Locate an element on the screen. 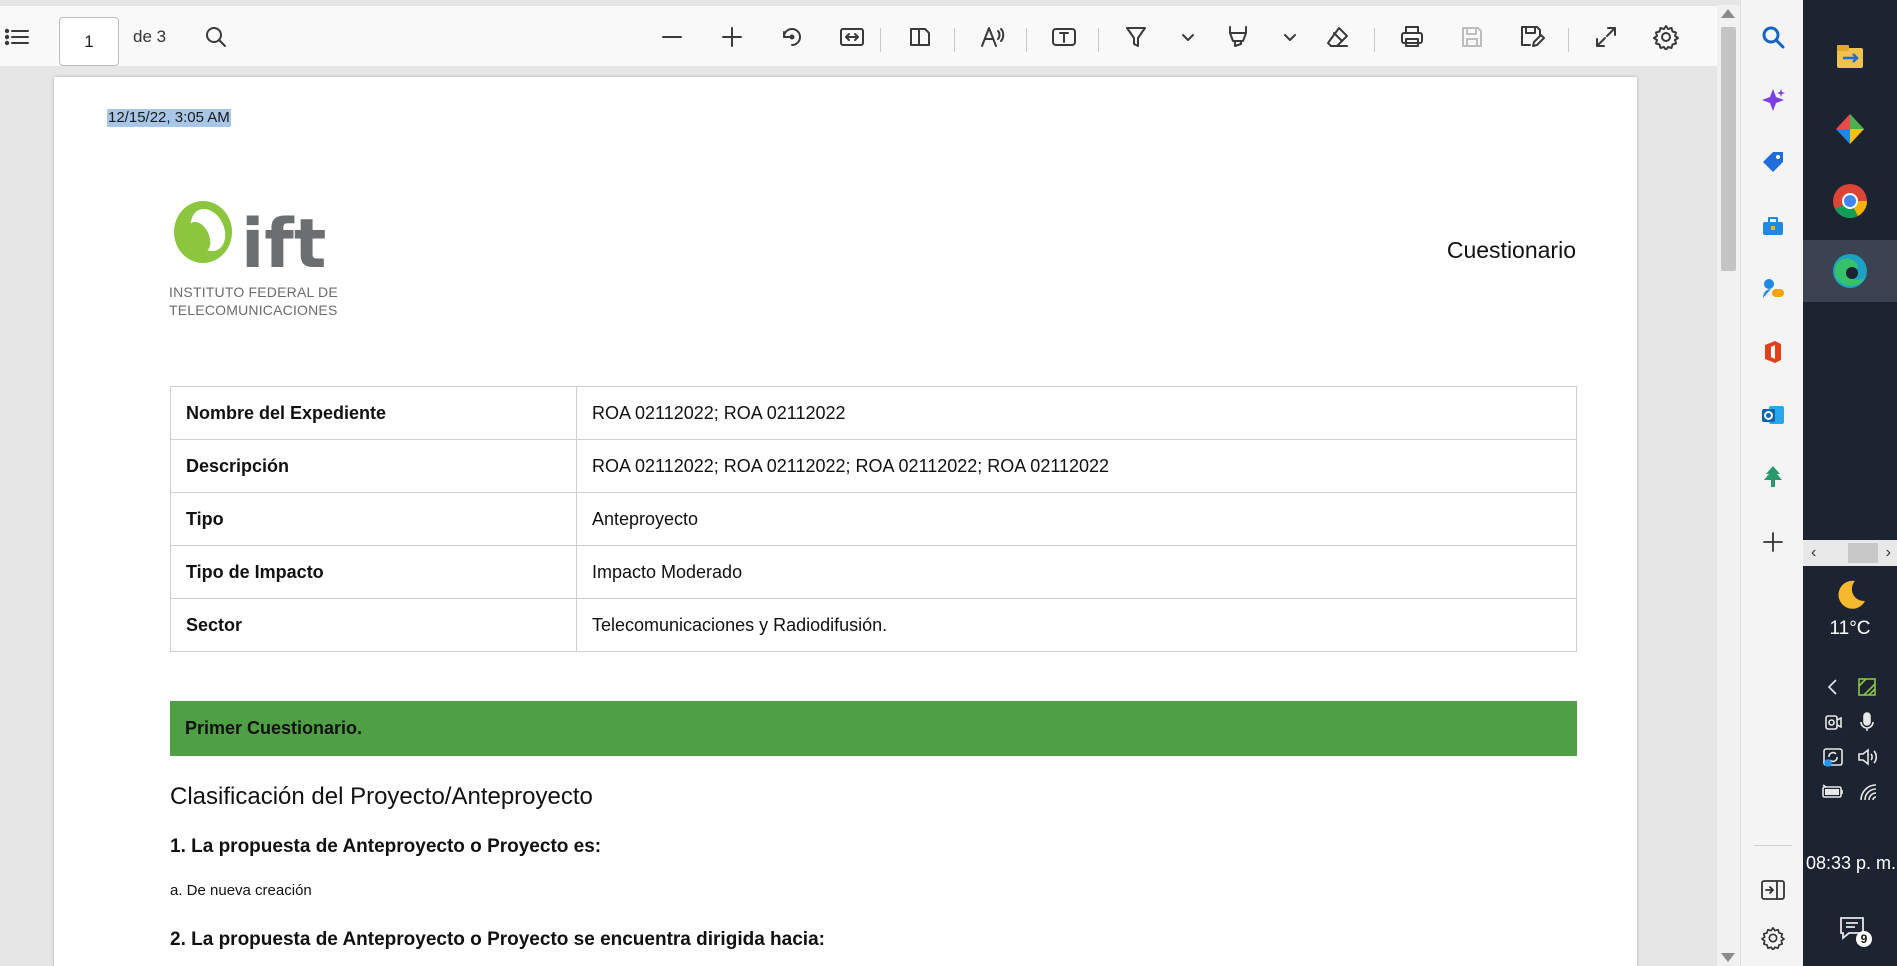 Image resolution: width=1897 pixels, height=966 pixels. scroll-down-arrow is located at coordinates (1728, 957).